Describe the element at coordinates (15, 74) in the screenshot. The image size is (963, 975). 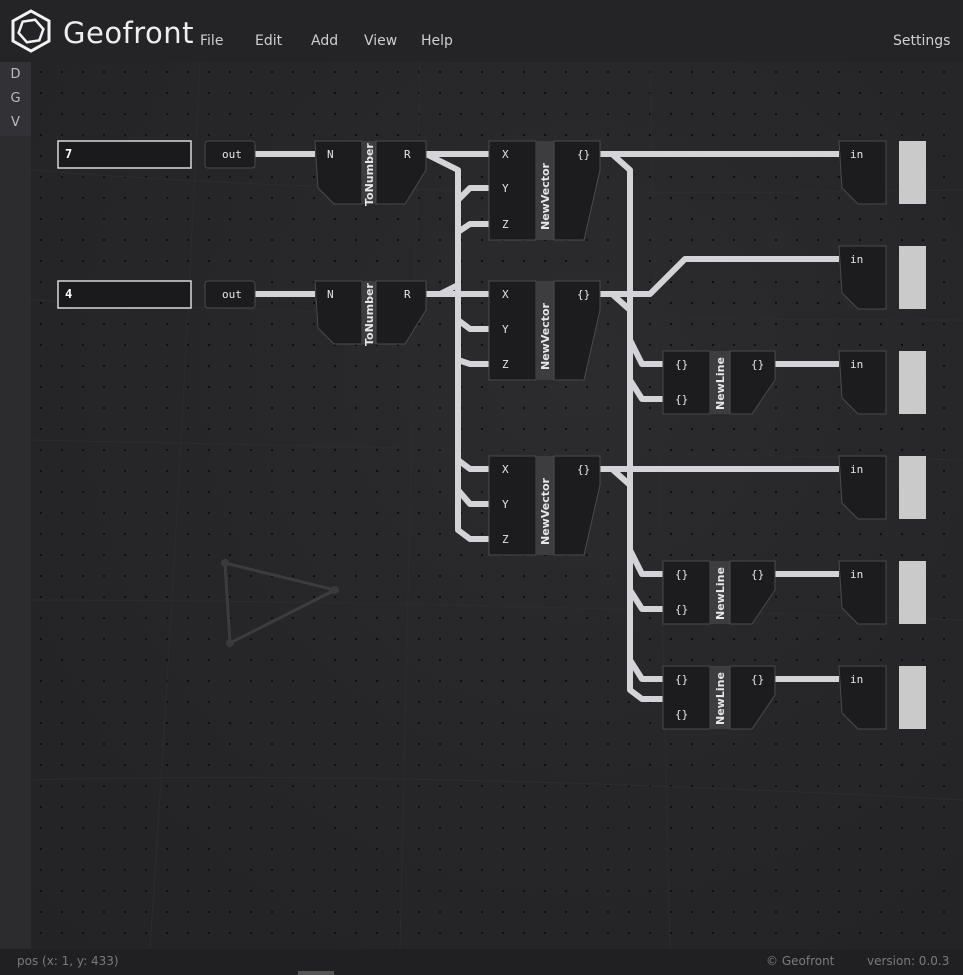
I see `sidebar-item-d: D` at that location.